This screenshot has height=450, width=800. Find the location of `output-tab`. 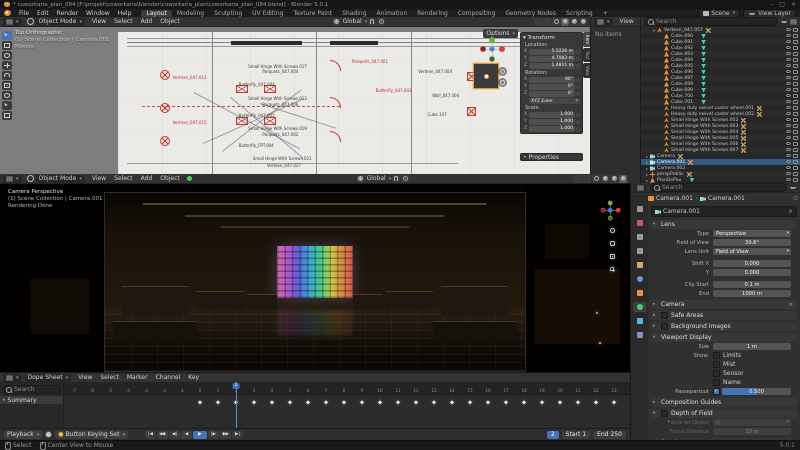

output-tab is located at coordinates (639, 237).